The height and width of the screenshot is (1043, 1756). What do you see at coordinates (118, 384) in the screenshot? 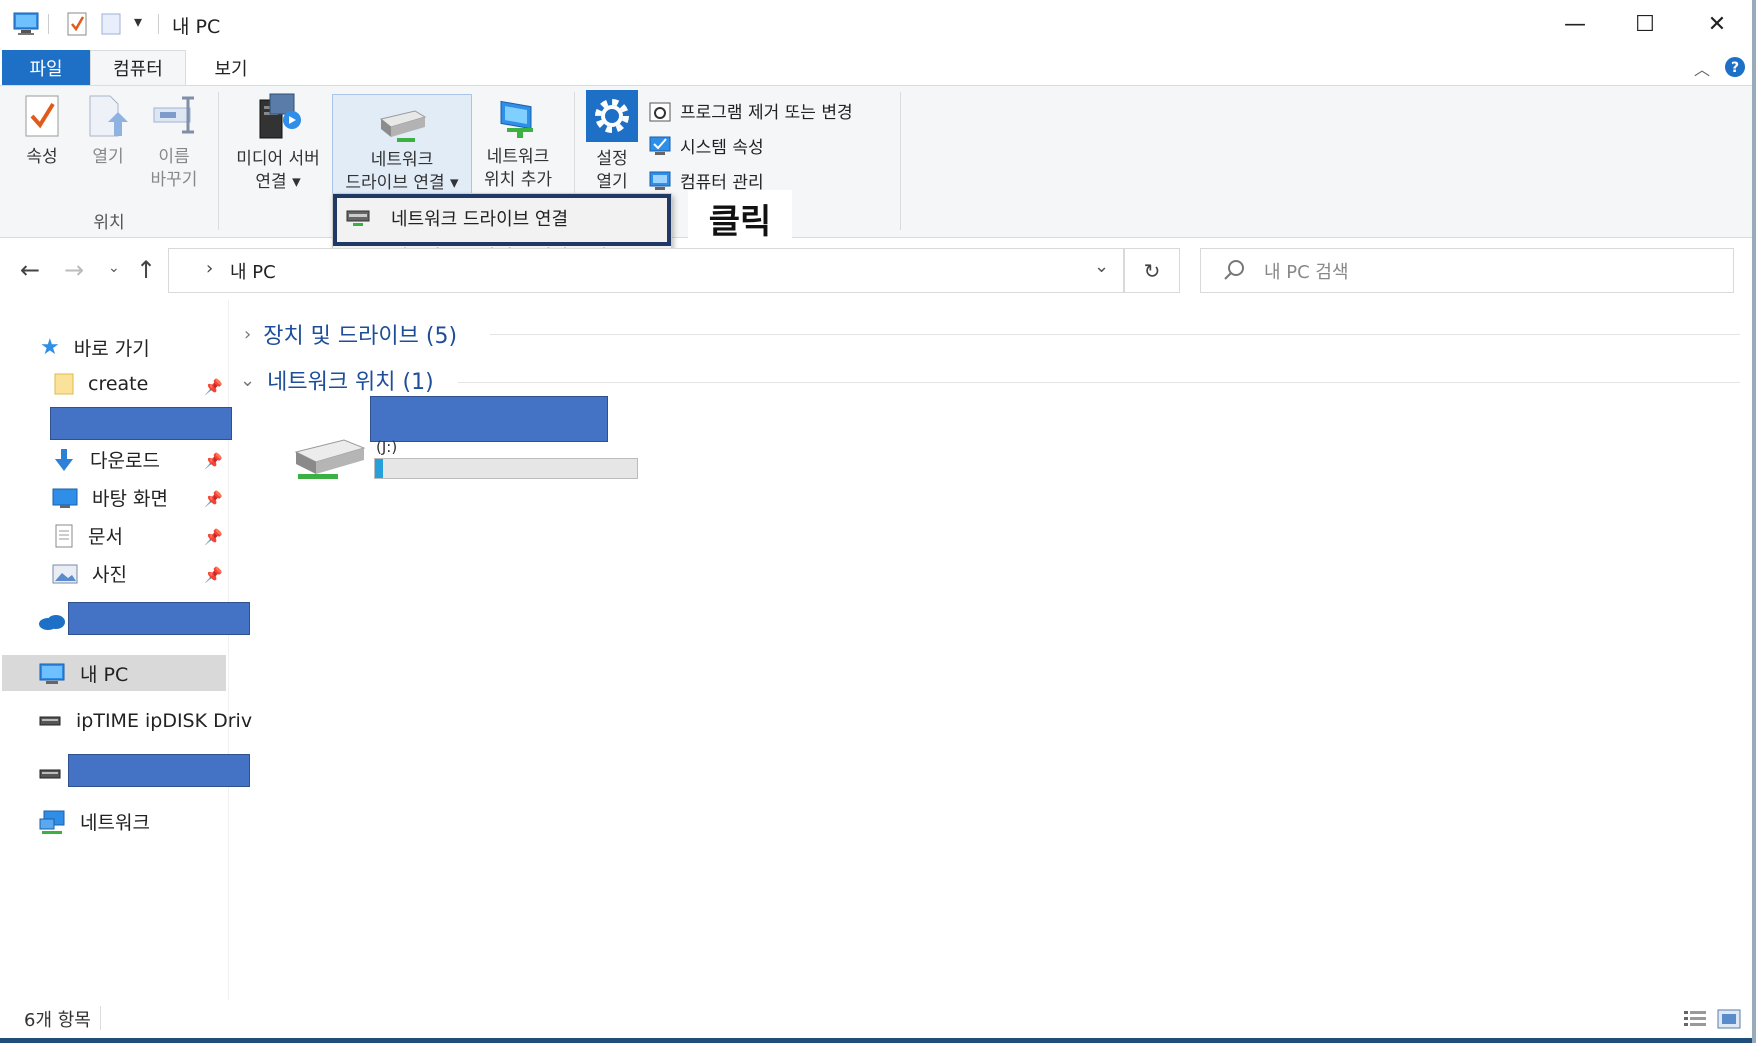
I see `nav-item-create-label: create` at bounding box center [118, 384].